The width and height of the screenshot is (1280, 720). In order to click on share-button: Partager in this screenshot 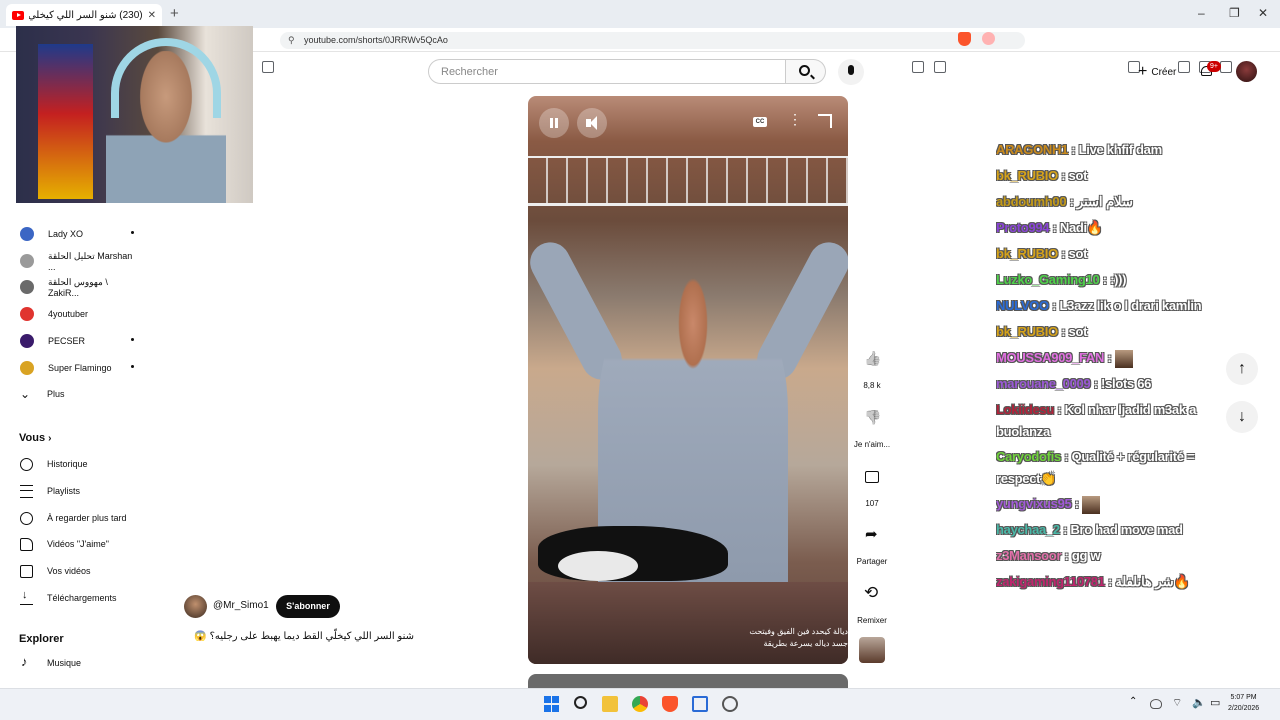, I will do `click(872, 542)`.